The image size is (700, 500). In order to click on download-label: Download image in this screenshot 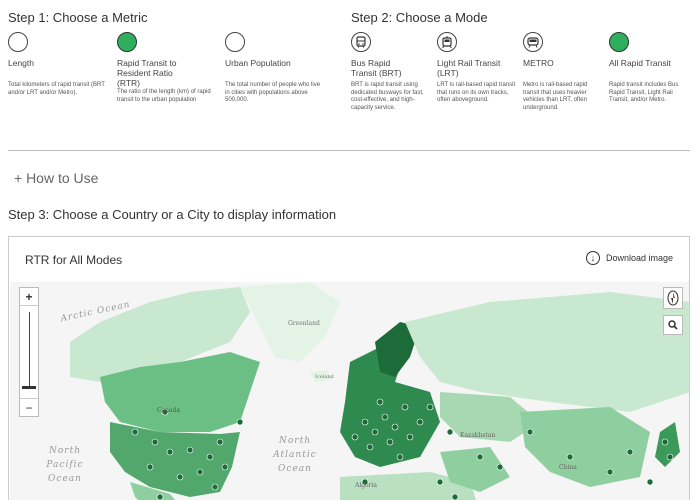, I will do `click(639, 258)`.